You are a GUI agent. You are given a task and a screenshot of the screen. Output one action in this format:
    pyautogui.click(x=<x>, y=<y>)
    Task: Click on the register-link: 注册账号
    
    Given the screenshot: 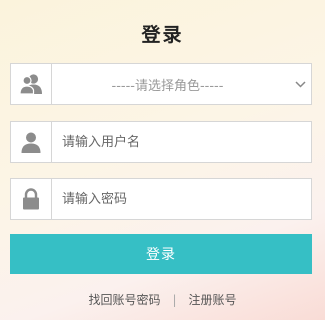 What is the action you would take?
    pyautogui.click(x=213, y=299)
    